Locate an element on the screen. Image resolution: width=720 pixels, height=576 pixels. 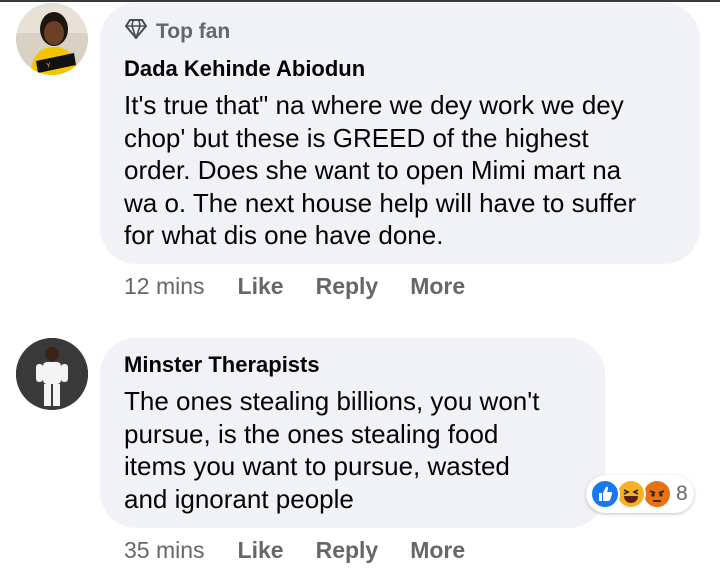
diamond-icon is located at coordinates (136, 31).